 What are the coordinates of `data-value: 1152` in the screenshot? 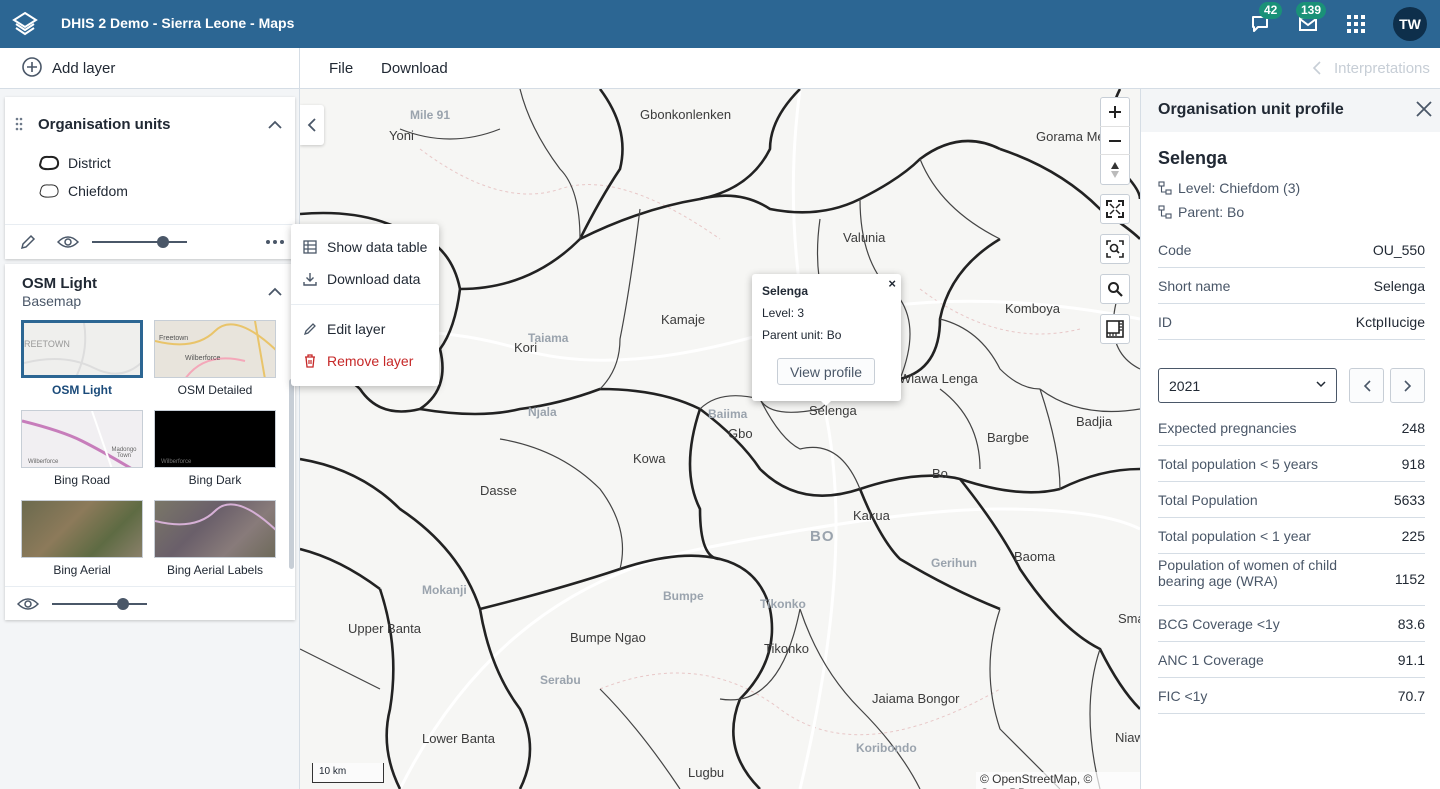 It's located at (1409, 579).